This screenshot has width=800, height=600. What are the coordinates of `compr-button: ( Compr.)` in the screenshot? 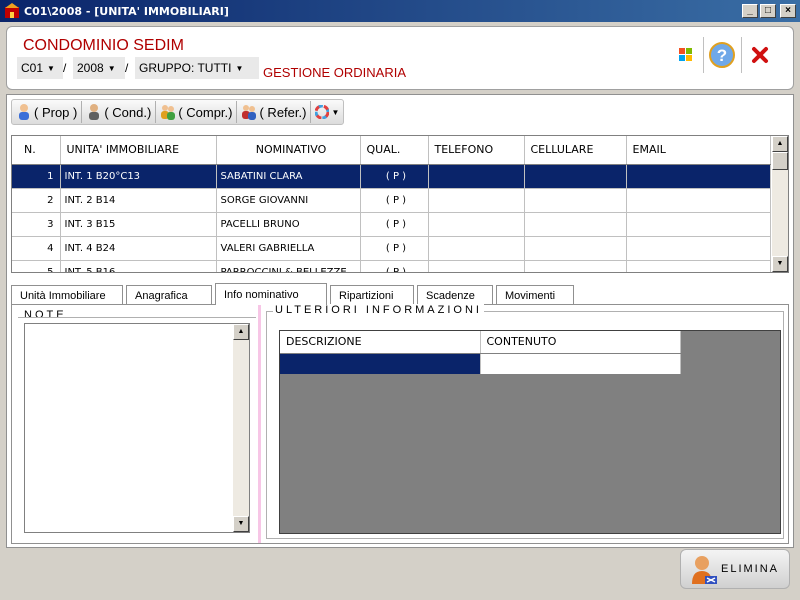 It's located at (197, 112).